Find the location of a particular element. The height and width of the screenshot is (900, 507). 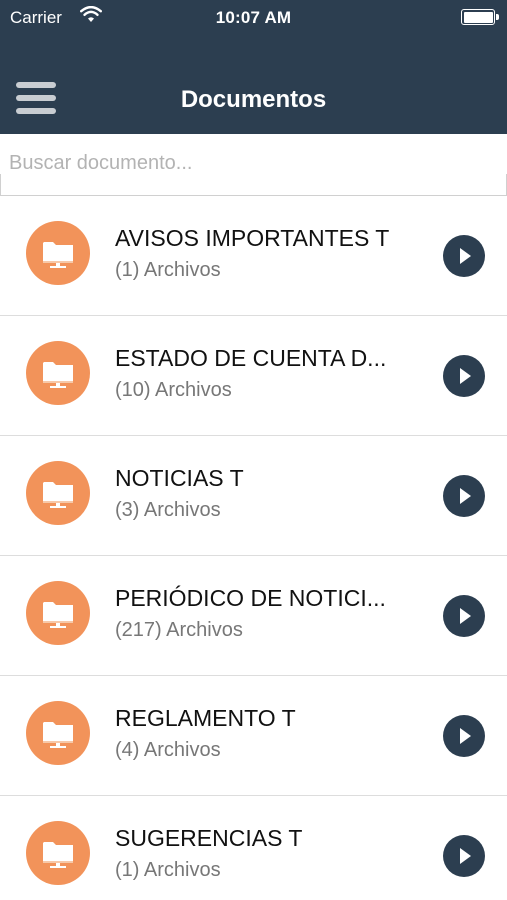

search-underline is located at coordinates (253, 185).